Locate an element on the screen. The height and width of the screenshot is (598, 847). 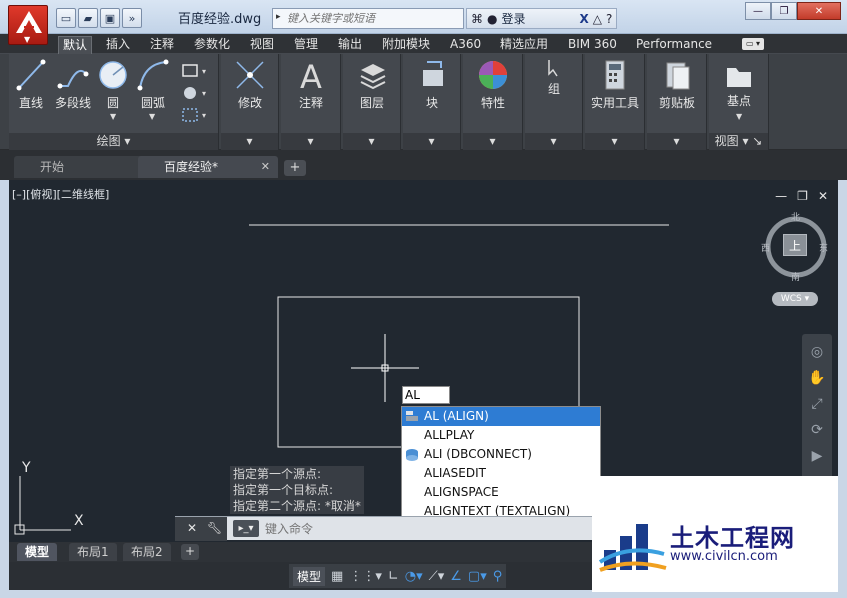
new-file-icon: ▭ is located at coordinates (66, 18).